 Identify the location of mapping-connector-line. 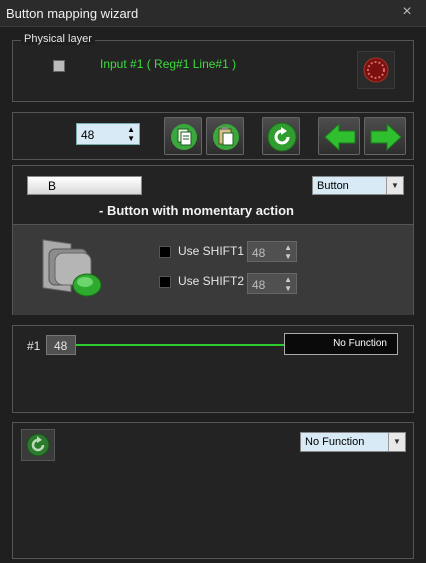
(180, 345).